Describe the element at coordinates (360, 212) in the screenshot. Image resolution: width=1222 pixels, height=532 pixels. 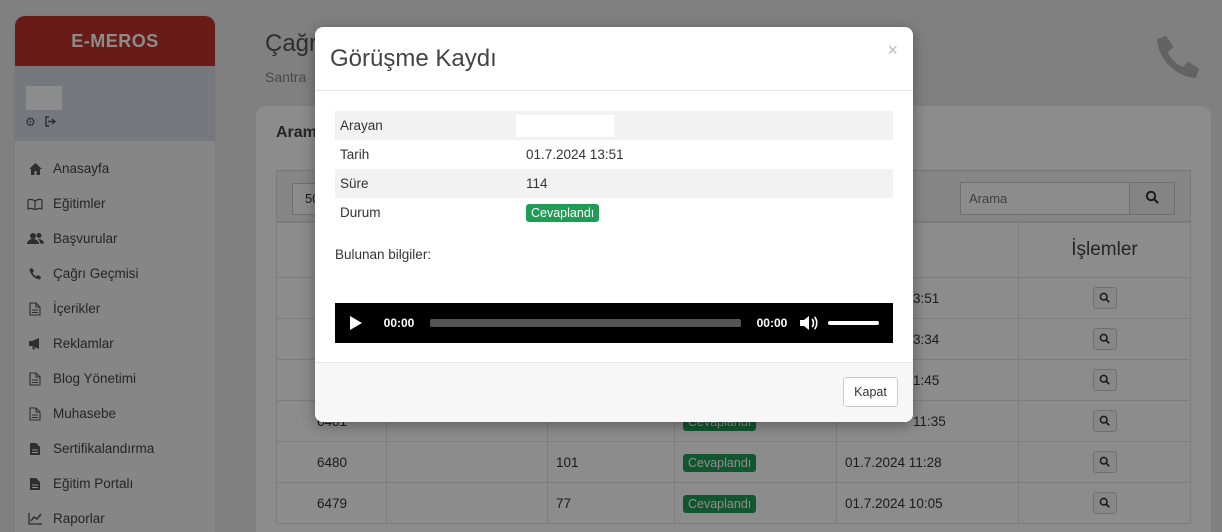
I see `detail-label: Durum` at that location.